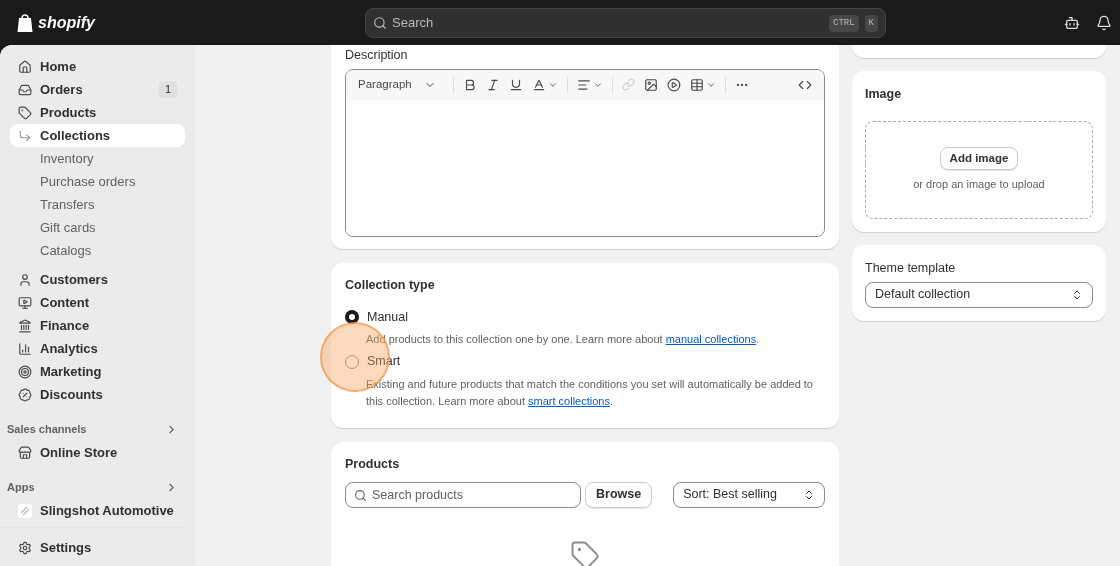 The height and width of the screenshot is (566, 1120). I want to click on bar-chart-icon, so click(25, 348).